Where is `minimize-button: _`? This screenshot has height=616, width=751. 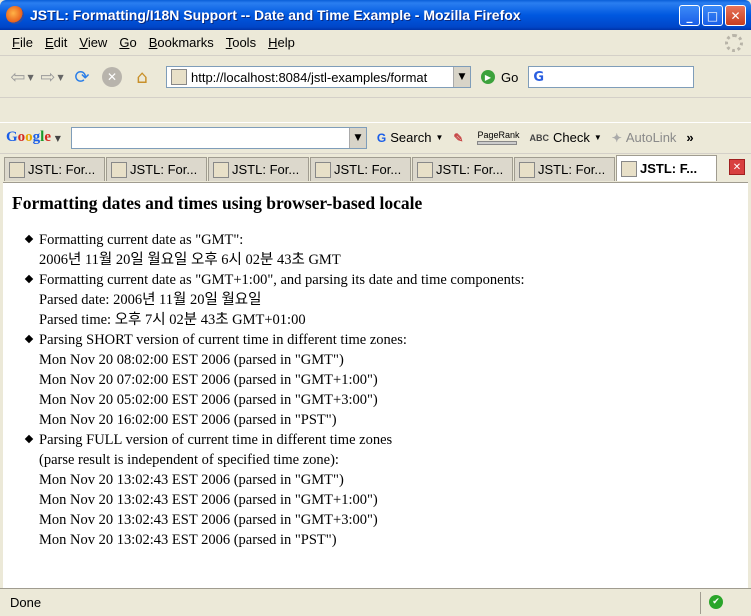 minimize-button: _ is located at coordinates (689, 15).